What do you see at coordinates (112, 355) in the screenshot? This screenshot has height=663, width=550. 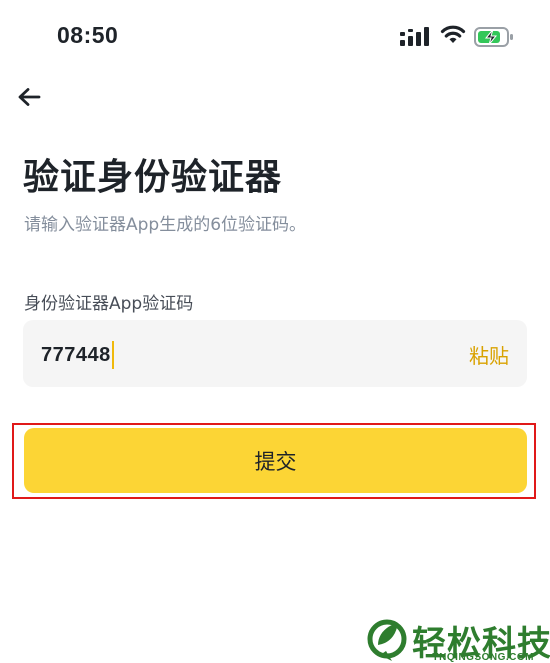 I see `text-cursor` at bounding box center [112, 355].